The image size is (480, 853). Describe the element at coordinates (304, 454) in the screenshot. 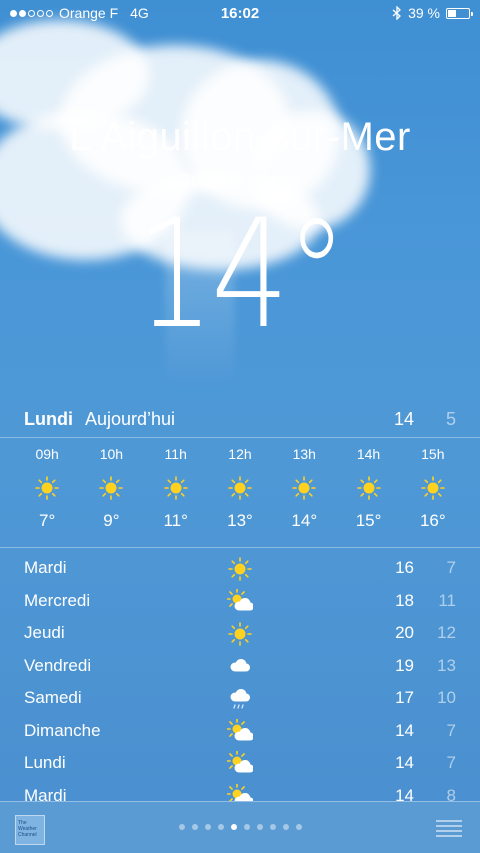

I see `hour-time: 13h` at that location.